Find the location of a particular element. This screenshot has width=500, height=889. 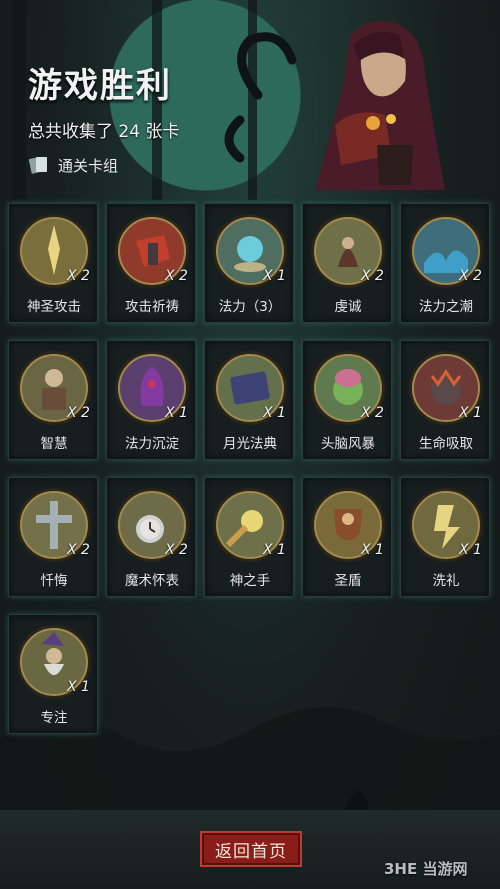

card-name: 攻击祈祷 is located at coordinates (152, 307).